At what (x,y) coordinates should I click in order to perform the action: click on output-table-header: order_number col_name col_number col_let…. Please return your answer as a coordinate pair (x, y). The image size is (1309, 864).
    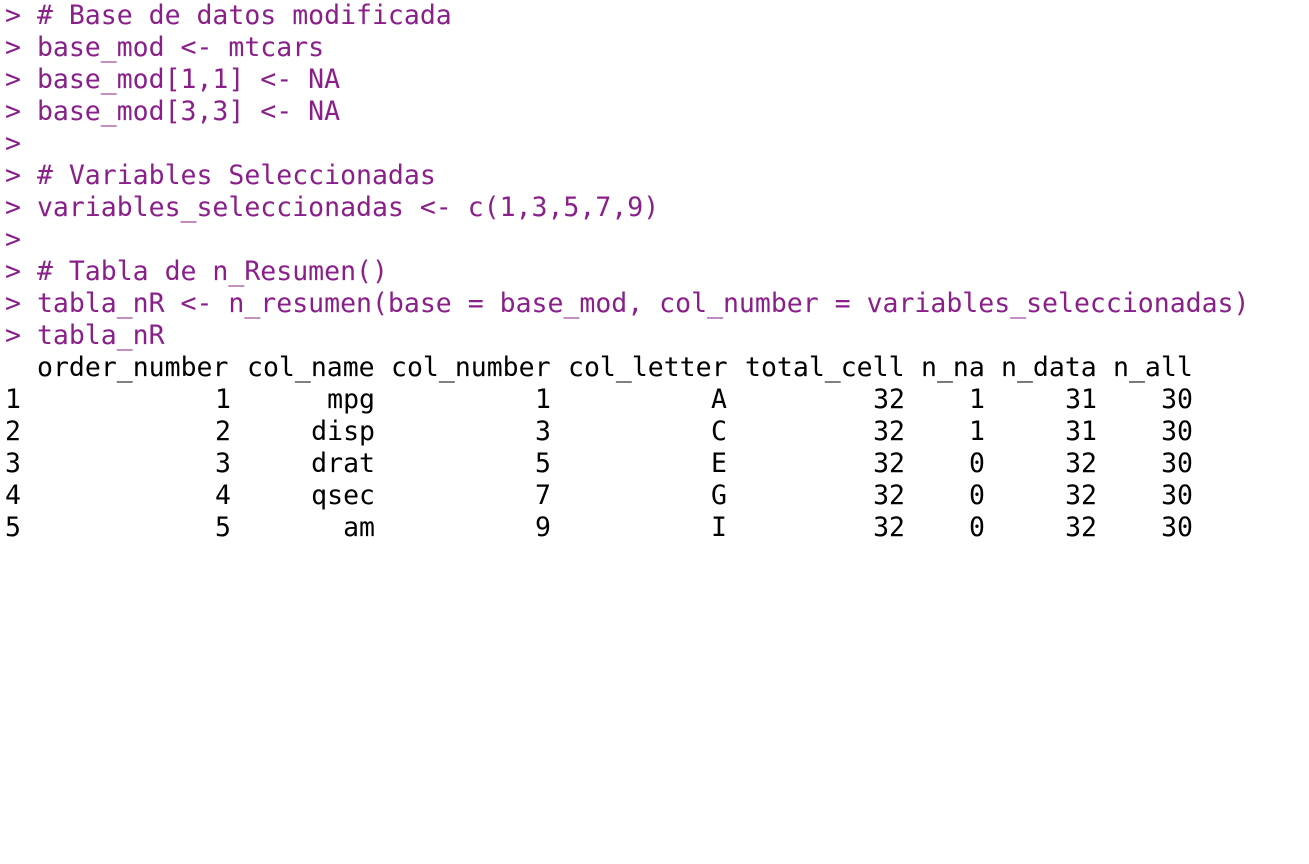
    Looking at the image, I should click on (655, 368).